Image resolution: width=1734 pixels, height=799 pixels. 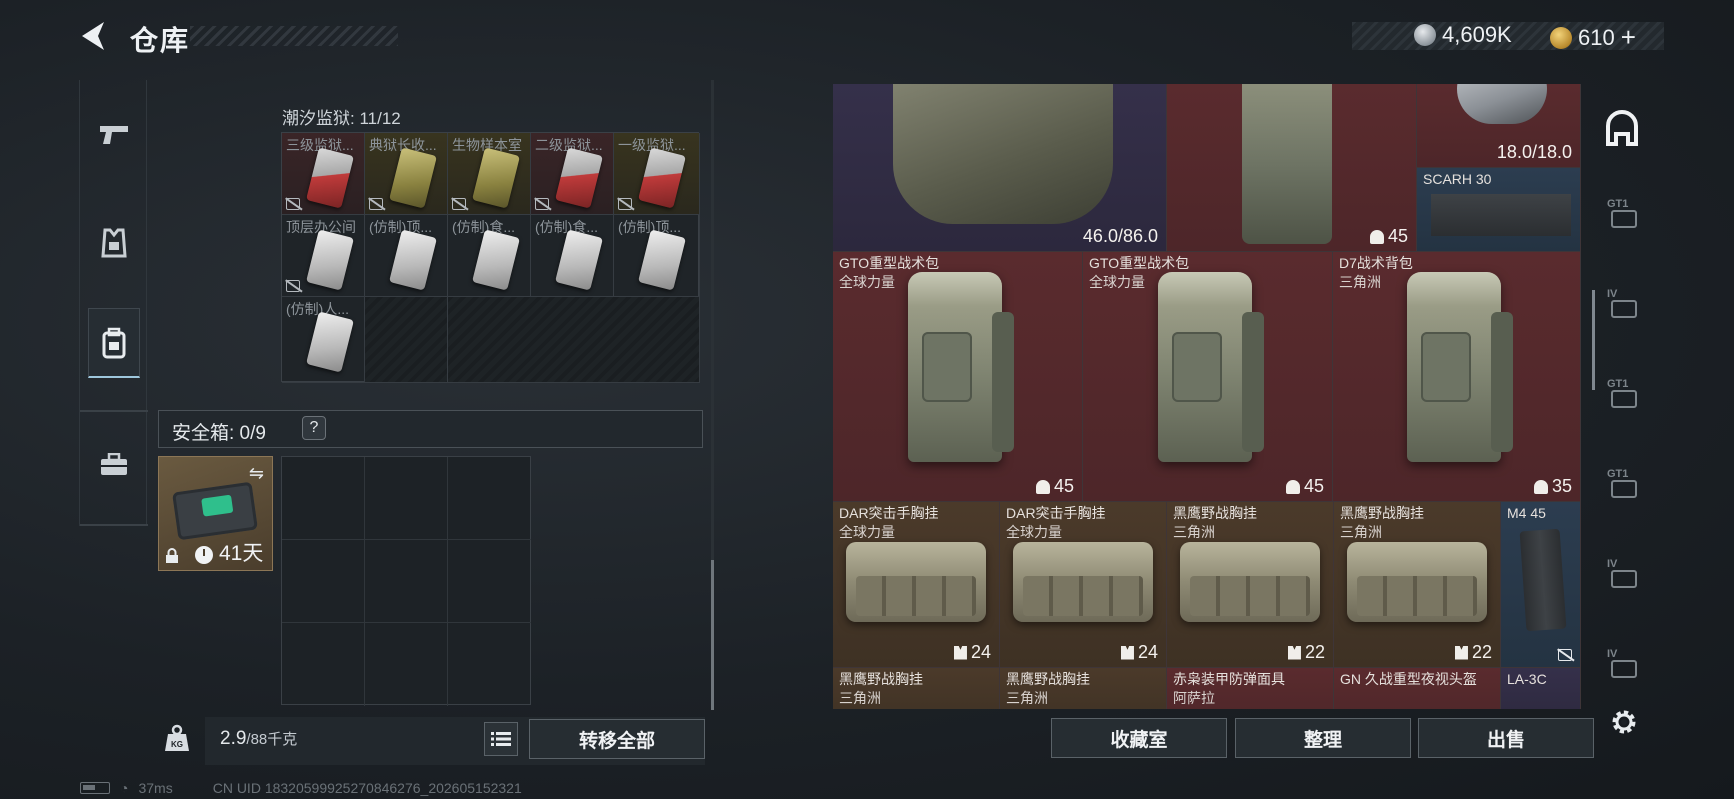 I want to click on tab-toolbox, so click(x=114, y=465).